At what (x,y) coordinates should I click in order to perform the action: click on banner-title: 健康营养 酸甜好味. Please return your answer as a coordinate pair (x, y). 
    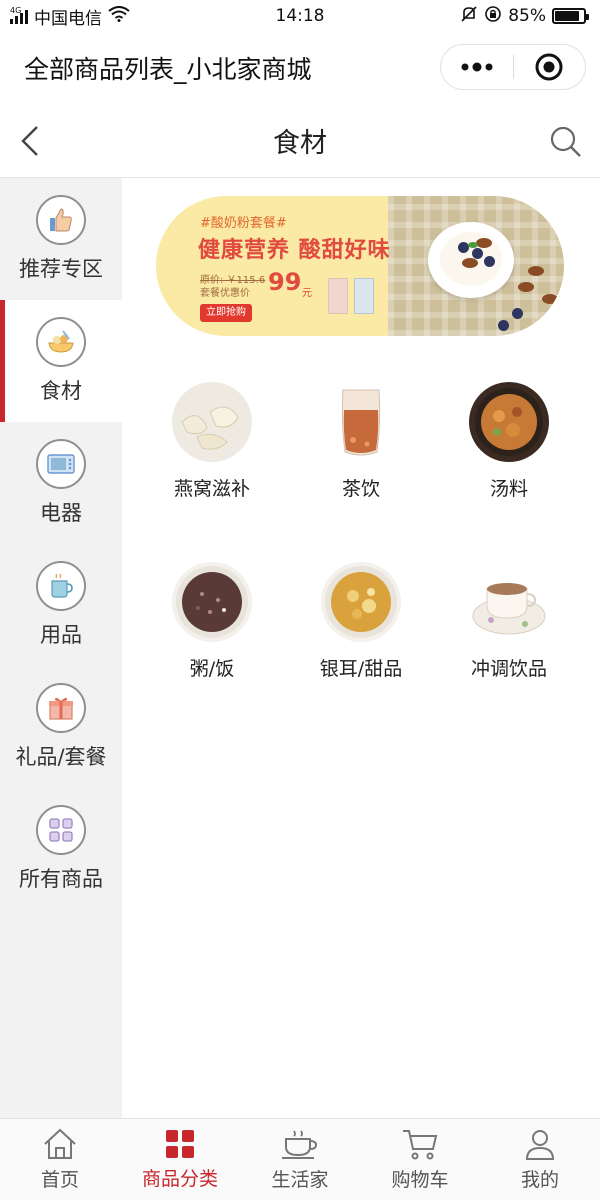
    Looking at the image, I should click on (294, 250).